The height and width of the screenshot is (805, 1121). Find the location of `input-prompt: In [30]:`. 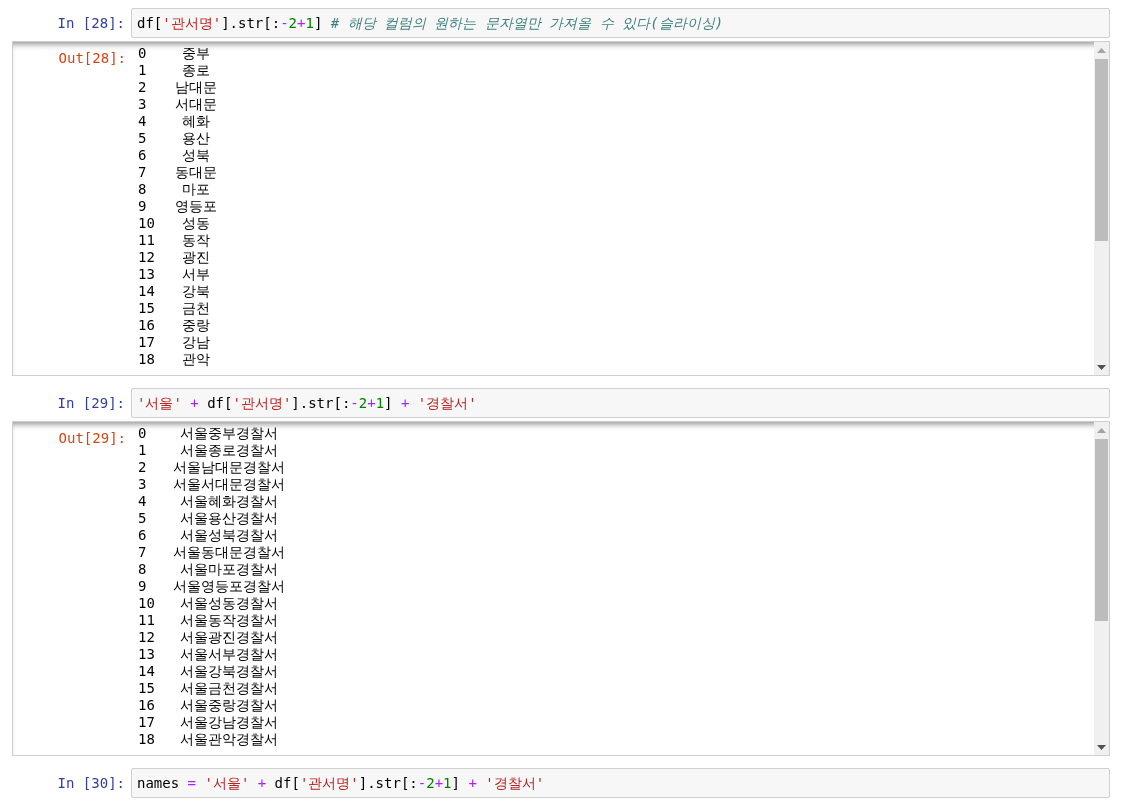

input-prompt: In [30]: is located at coordinates (91, 783).